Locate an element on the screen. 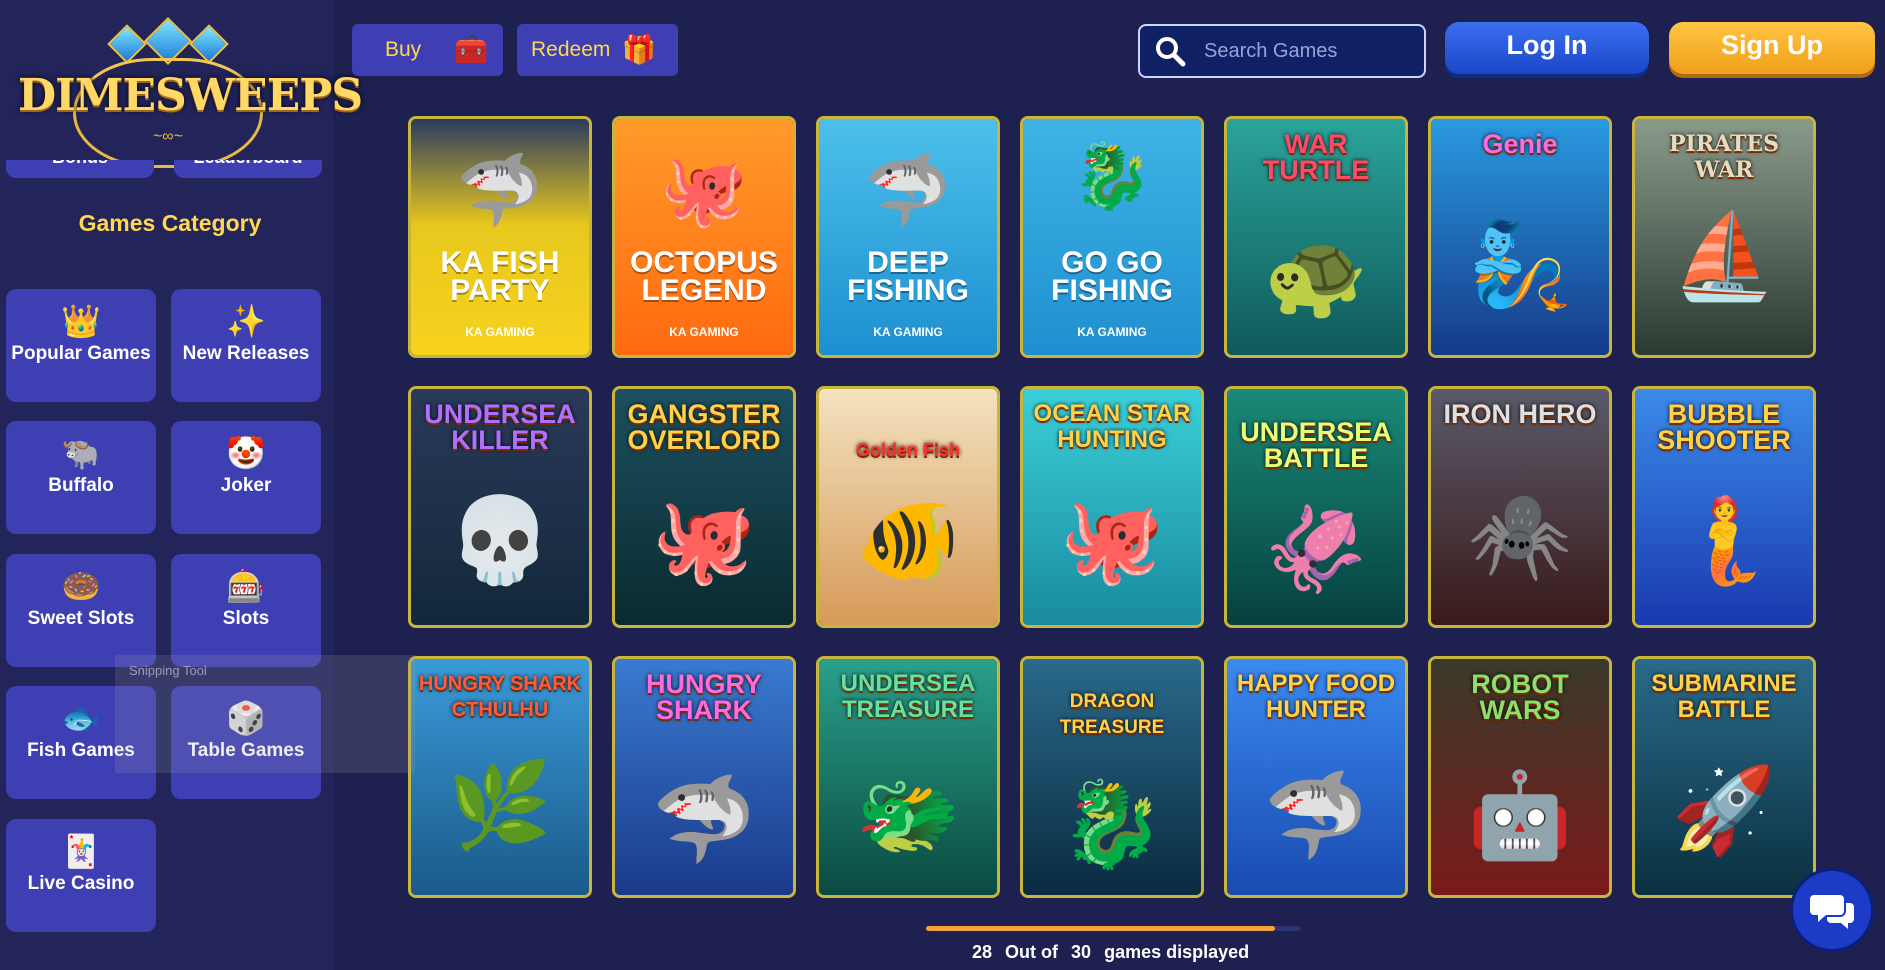 The image size is (1885, 970). games-shown-count: 28 is located at coordinates (982, 952).